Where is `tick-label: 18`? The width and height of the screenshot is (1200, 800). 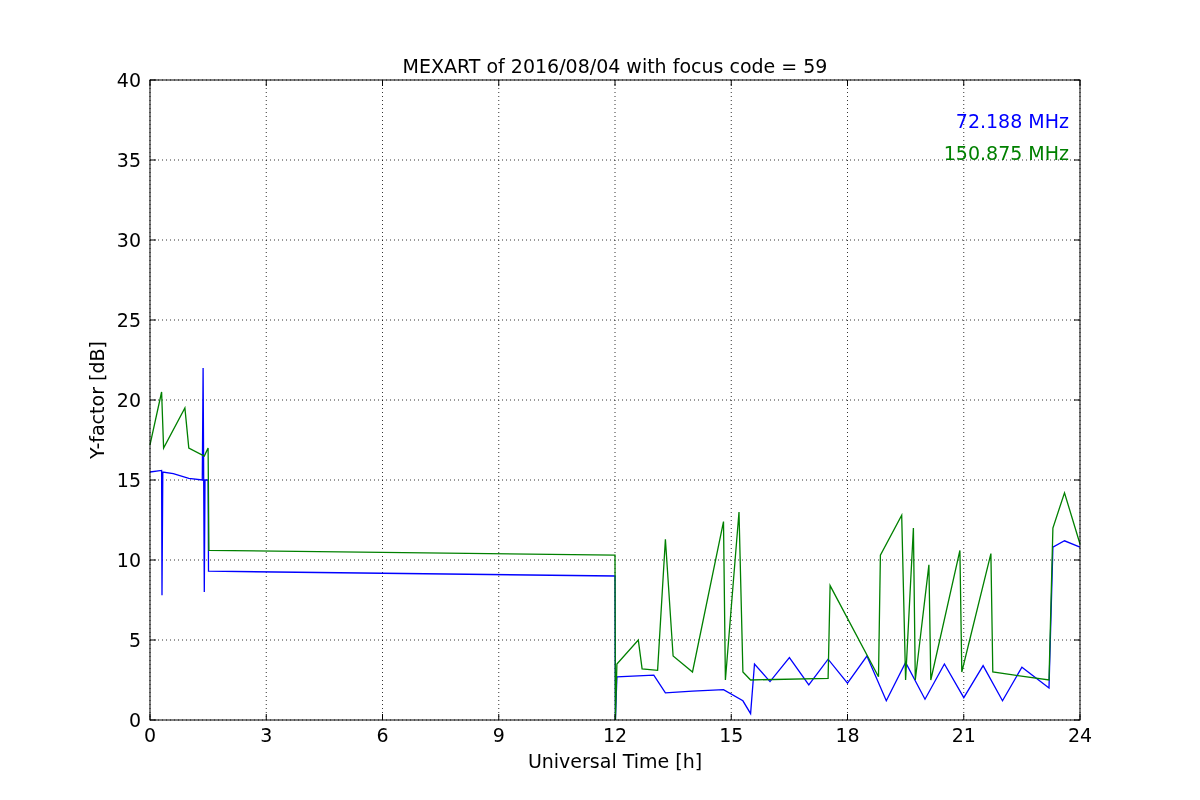 tick-label: 18 is located at coordinates (847, 735).